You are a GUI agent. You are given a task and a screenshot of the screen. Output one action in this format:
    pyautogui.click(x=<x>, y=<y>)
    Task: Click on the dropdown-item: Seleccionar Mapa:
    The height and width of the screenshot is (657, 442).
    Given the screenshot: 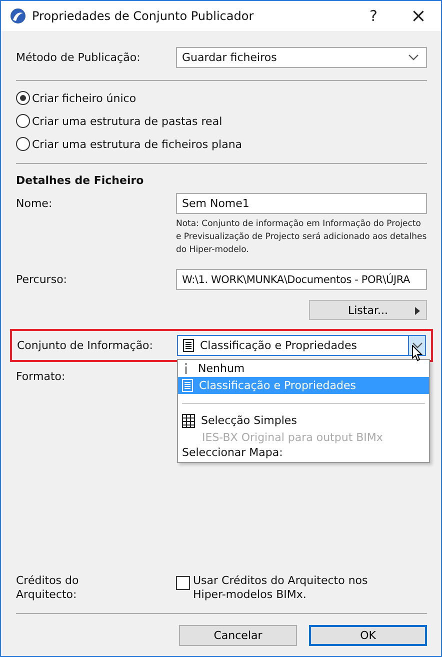 What is the action you would take?
    pyautogui.click(x=303, y=452)
    